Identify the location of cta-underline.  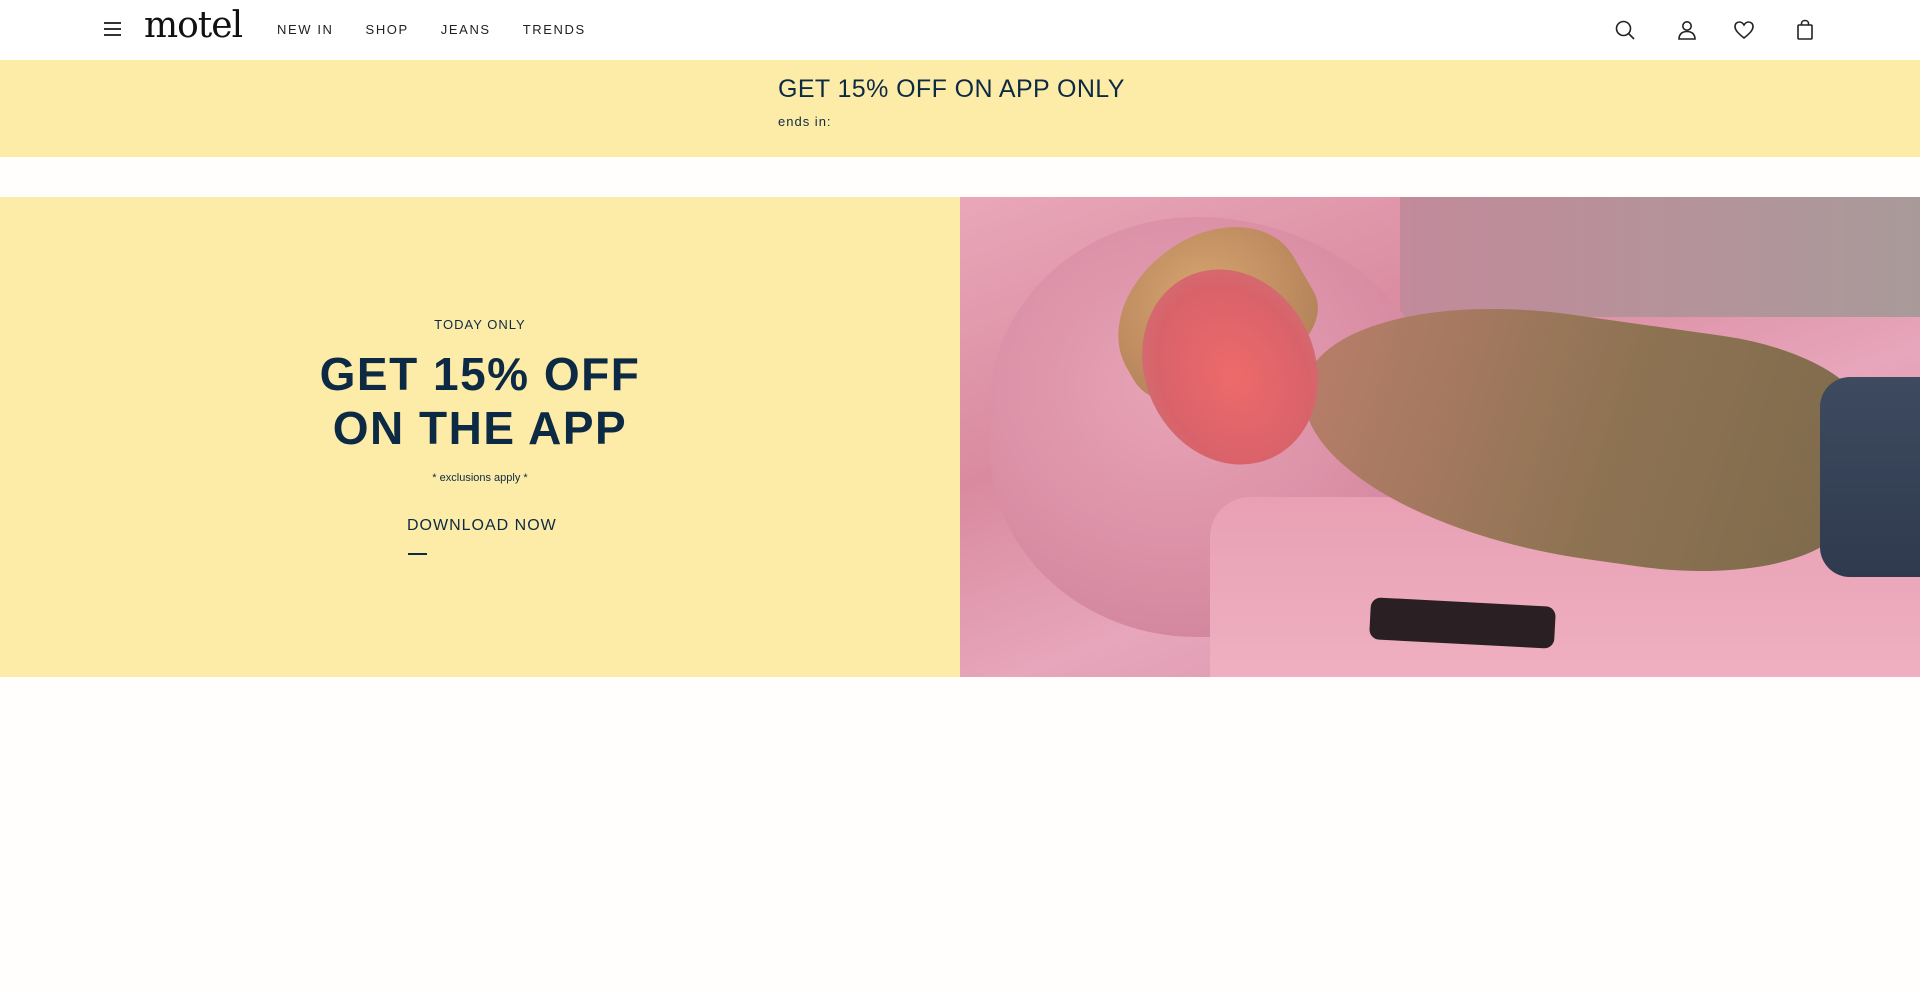
(417, 554).